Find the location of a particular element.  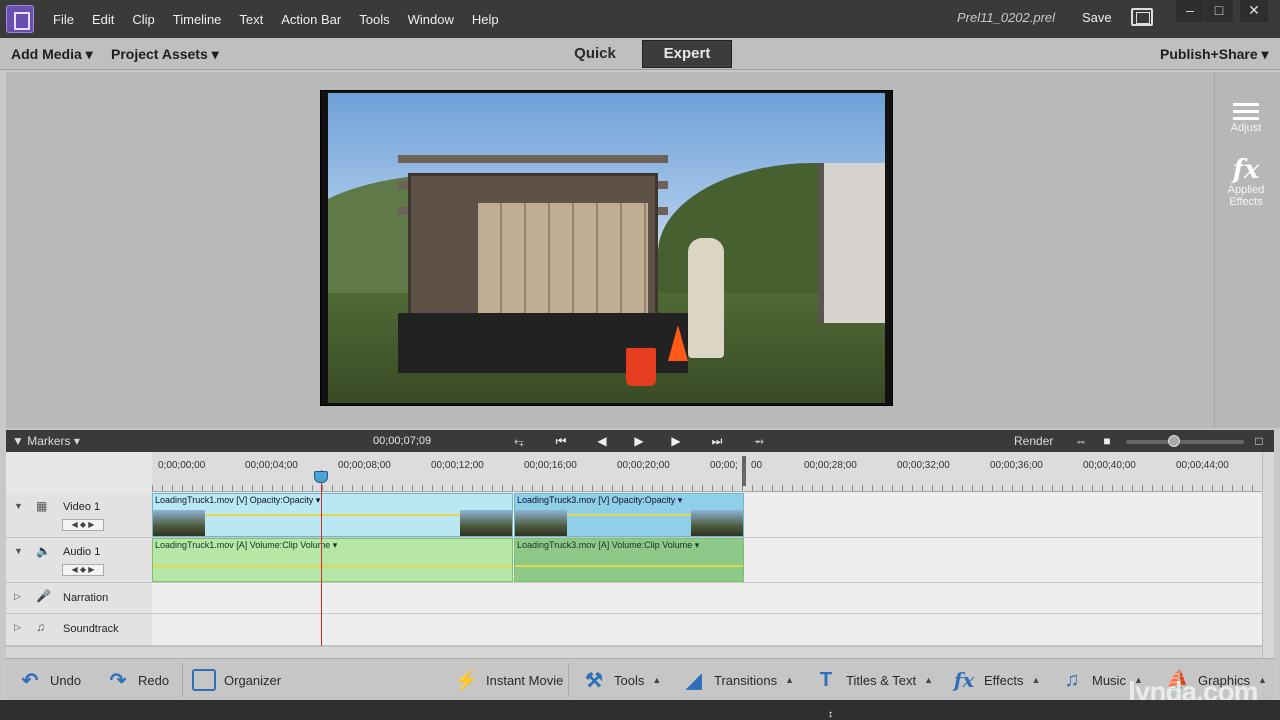

organizer-label: Organizer is located at coordinates (253, 680).